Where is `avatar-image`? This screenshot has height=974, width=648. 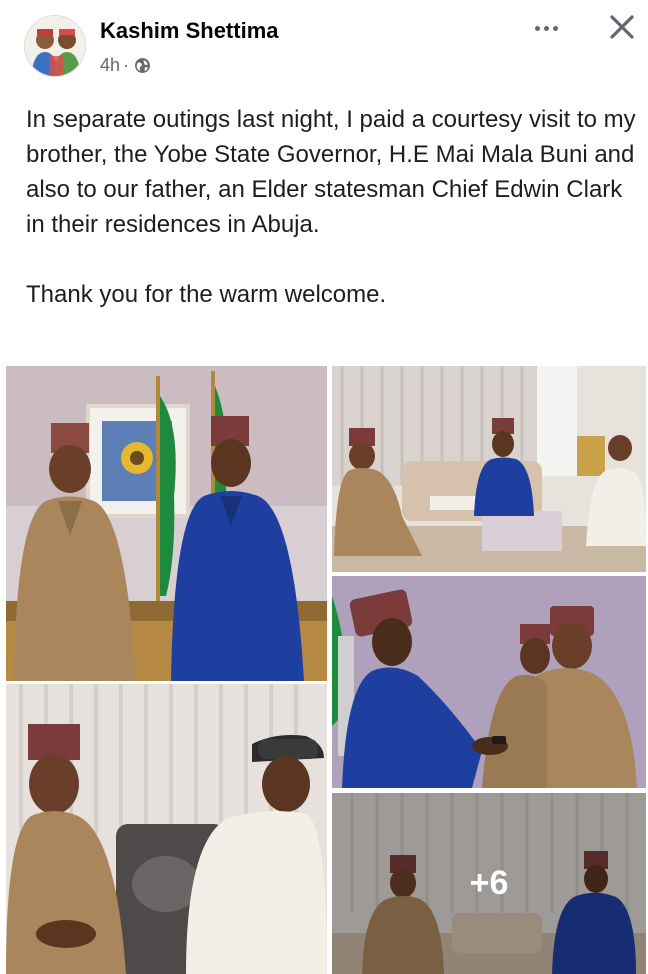 avatar-image is located at coordinates (55, 46).